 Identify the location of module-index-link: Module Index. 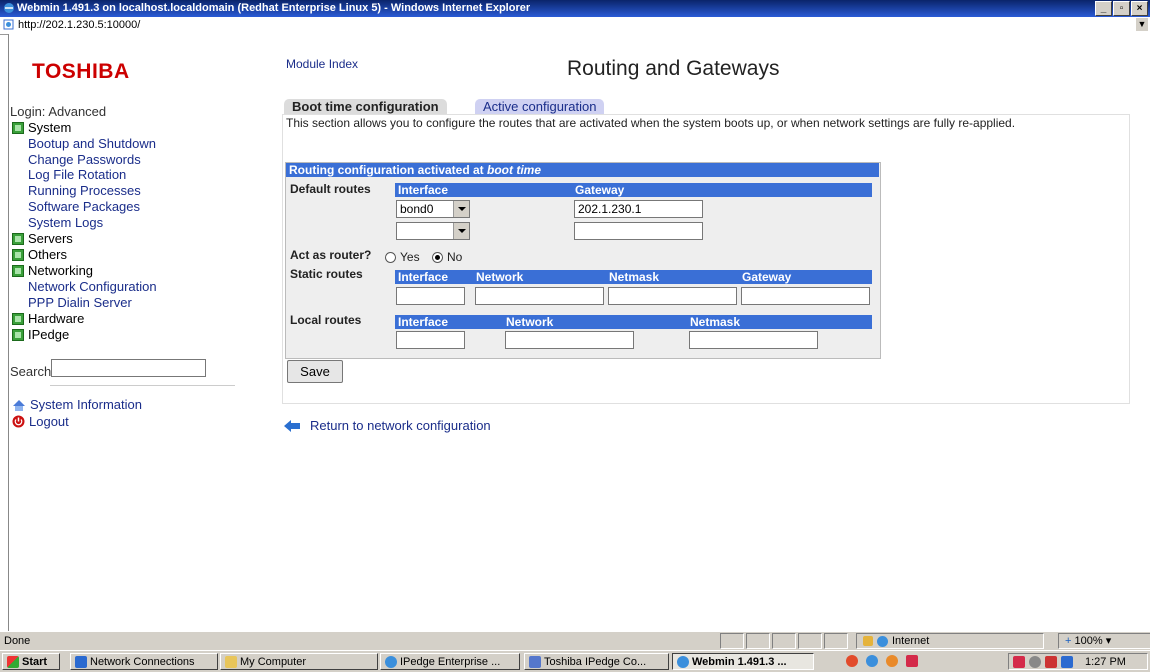
(322, 64).